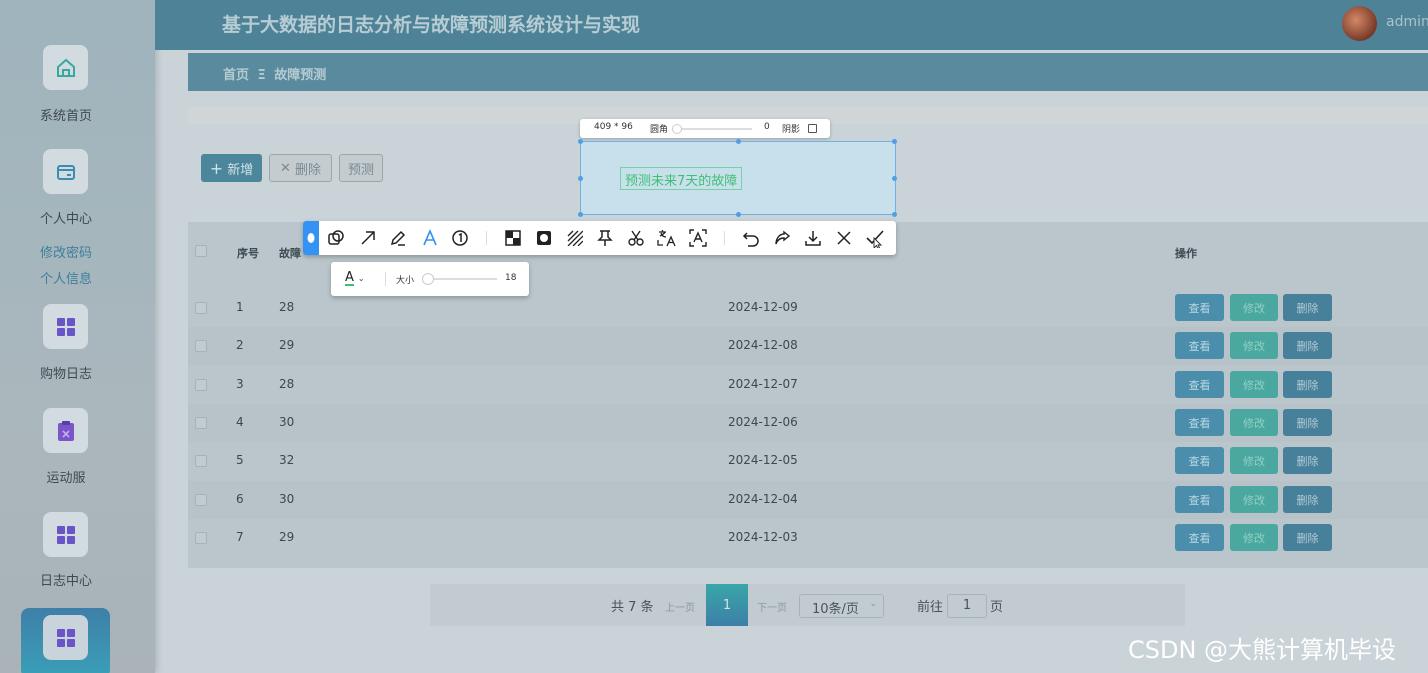 This screenshot has height=673, width=1428. Describe the element at coordinates (813, 238) in the screenshot. I see `download-icon` at that location.